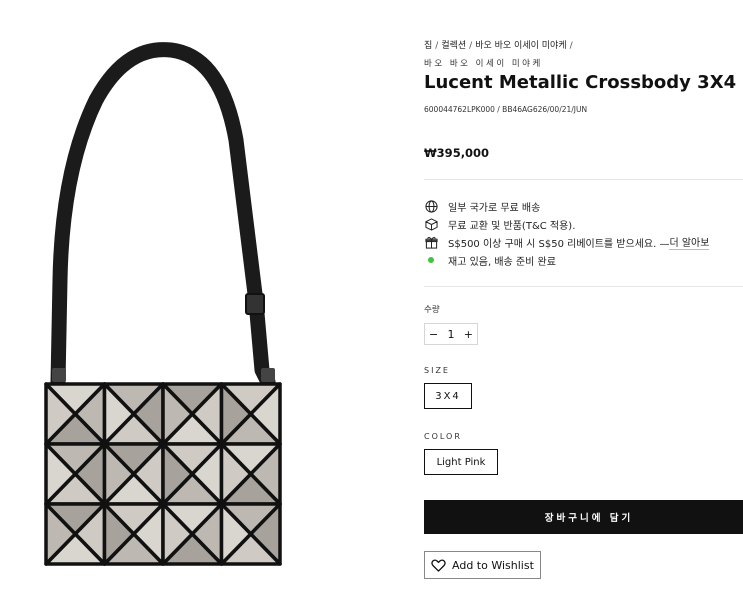  What do you see at coordinates (580, 82) in the screenshot?
I see `product-title: Lucent Metallic Crossbody 3X4` at bounding box center [580, 82].